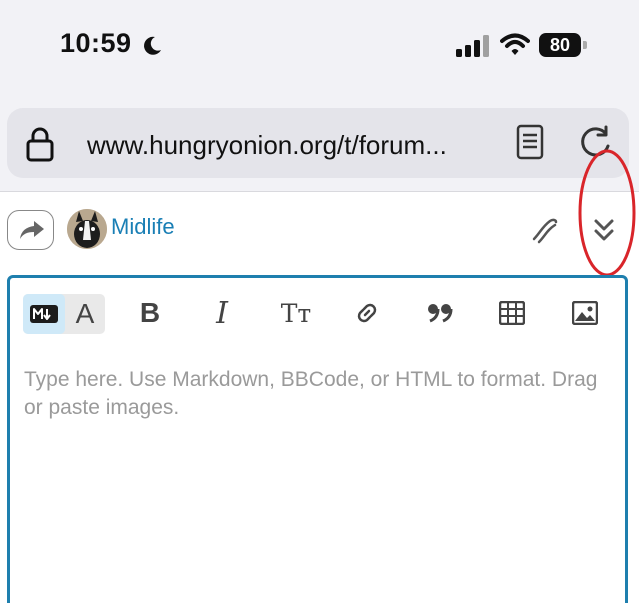 Image resolution: width=639 pixels, height=603 pixels. Describe the element at coordinates (143, 227) in the screenshot. I see `username-link: Midlife` at that location.